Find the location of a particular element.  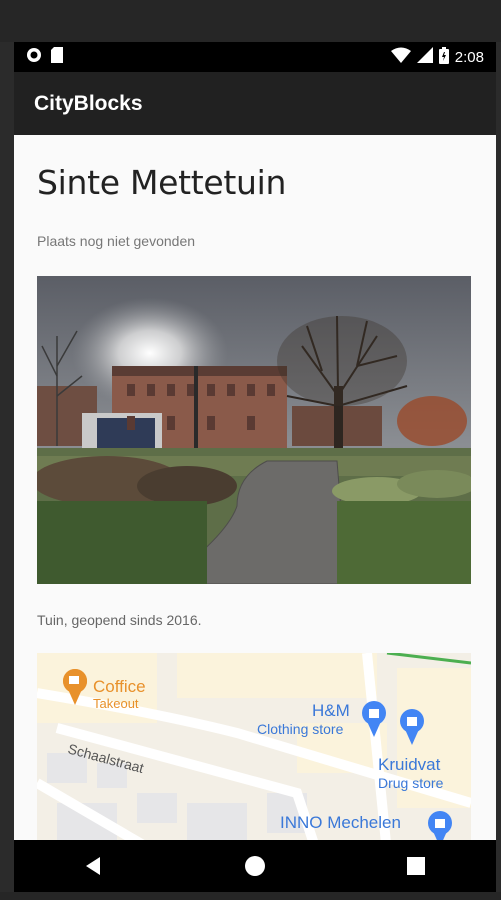

back-icon is located at coordinates (94, 866).